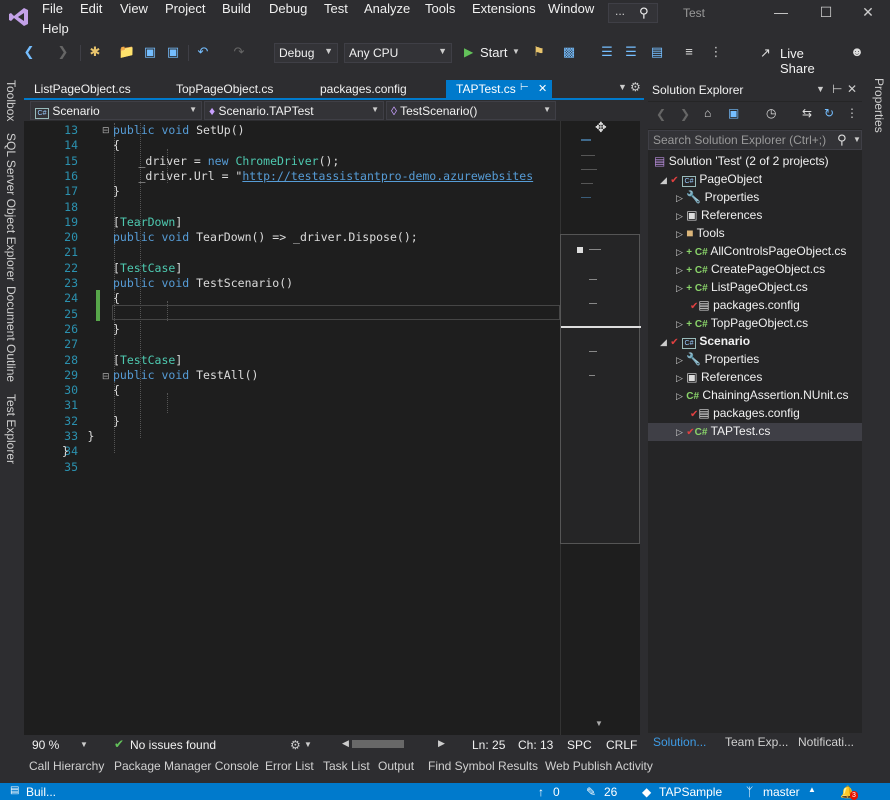  Describe the element at coordinates (741, 161) in the screenshot. I see `tree-solution: ▤ Solution 'Test' (2 of 2 projects)` at that location.